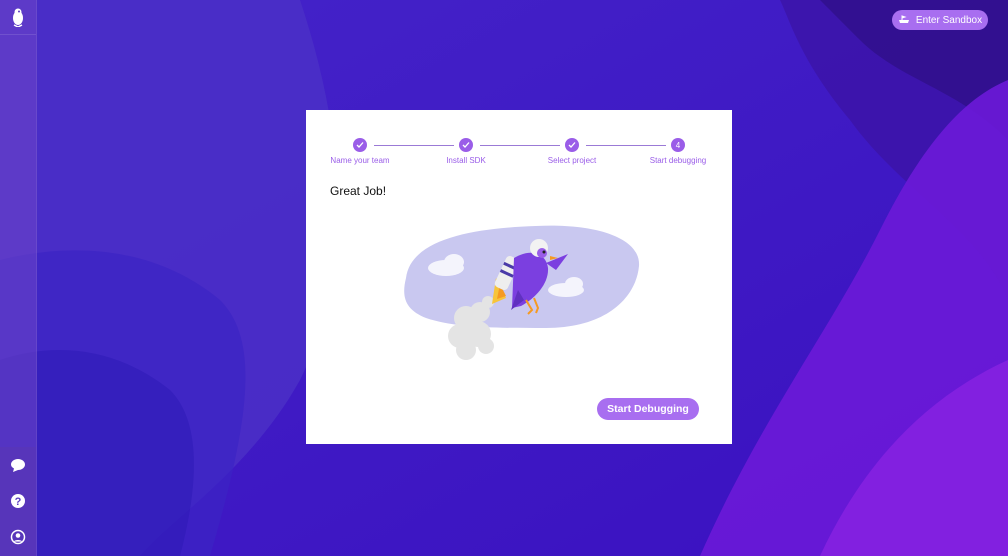 This screenshot has width=1008, height=556. I want to click on sandbox-icon, so click(904, 20).